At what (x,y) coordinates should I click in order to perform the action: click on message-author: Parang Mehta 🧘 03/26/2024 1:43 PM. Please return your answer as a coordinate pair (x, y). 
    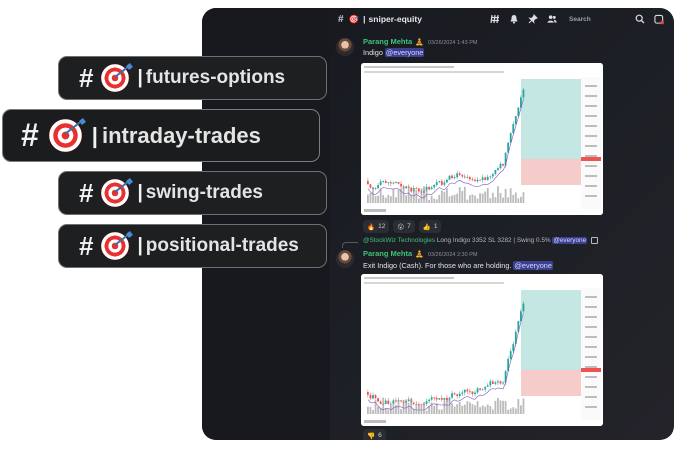
    Looking at the image, I should click on (420, 41).